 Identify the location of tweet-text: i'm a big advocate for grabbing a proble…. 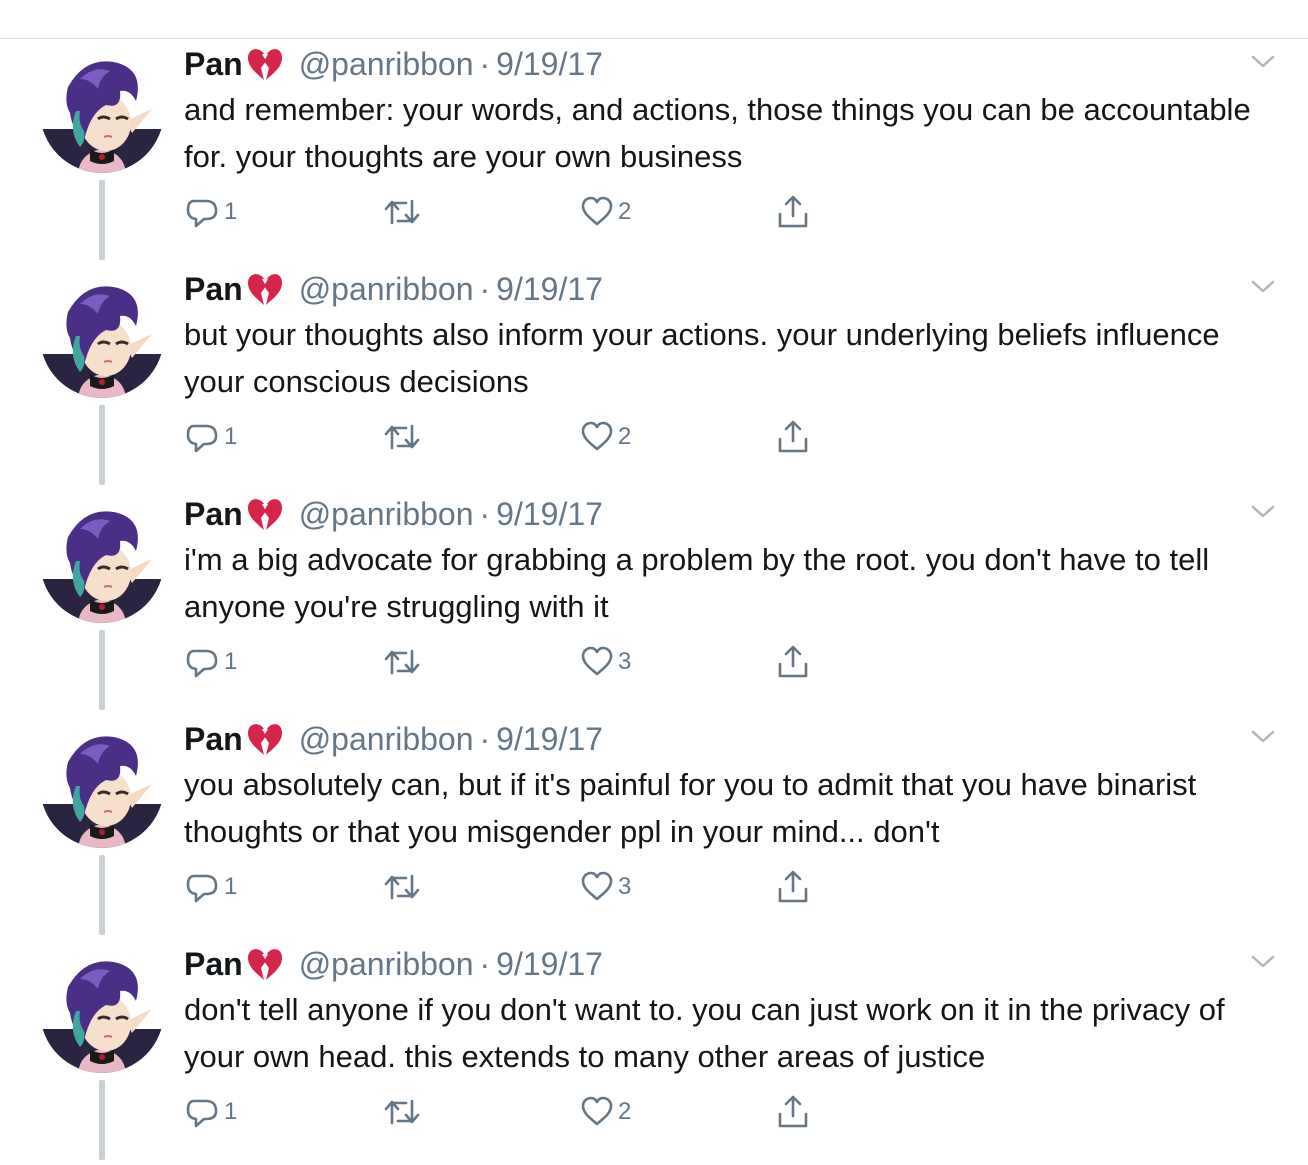
(697, 583).